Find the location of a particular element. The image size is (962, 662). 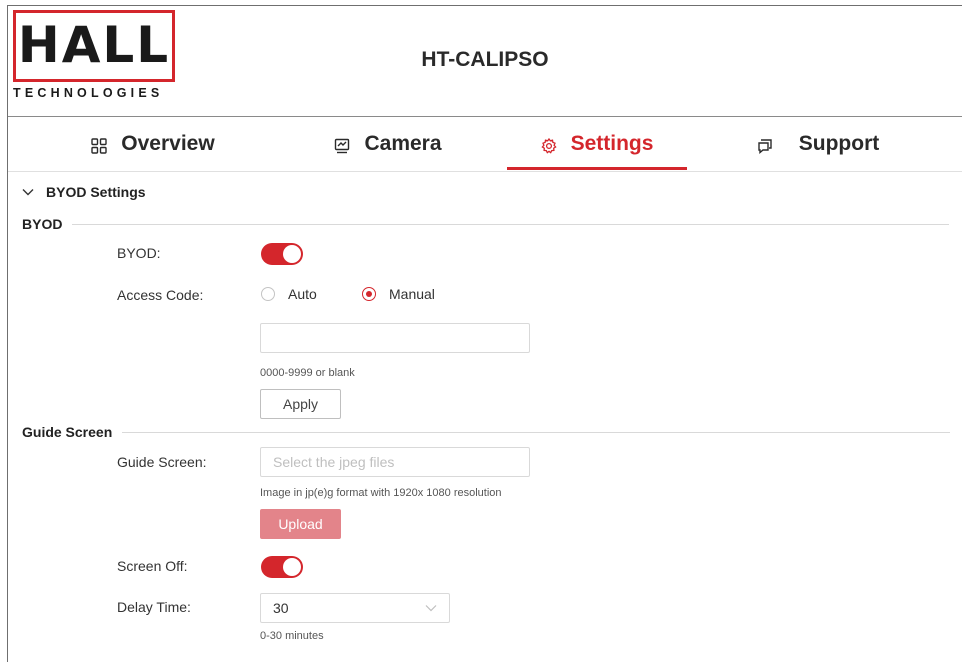

gear-icon is located at coordinates (548, 145).